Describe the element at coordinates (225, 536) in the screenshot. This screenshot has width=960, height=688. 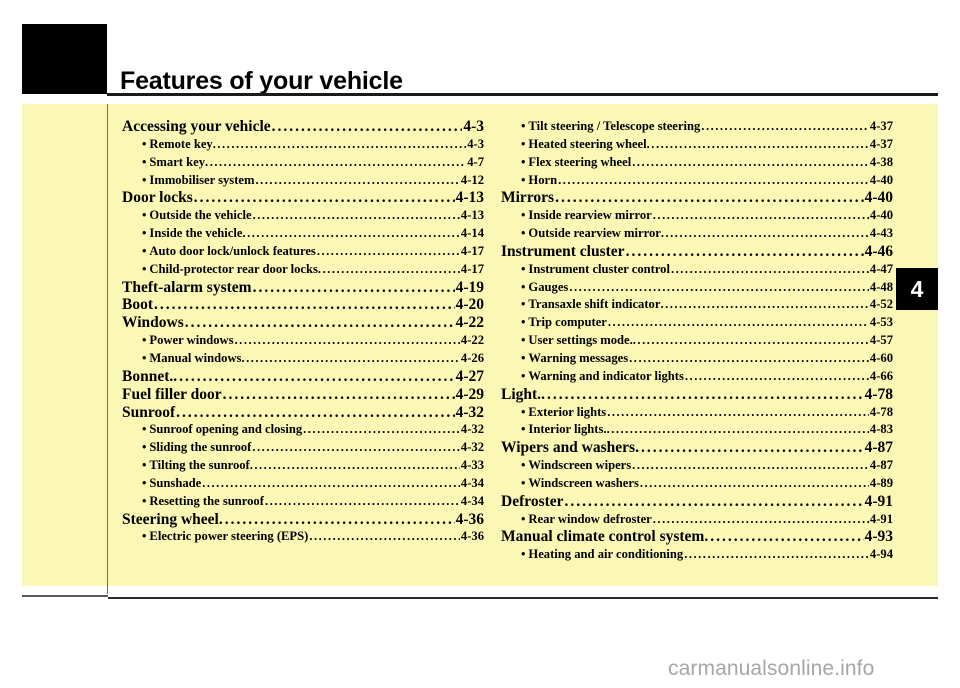
I see `toc-entry-label: • Electric power steering (EPS)` at that location.